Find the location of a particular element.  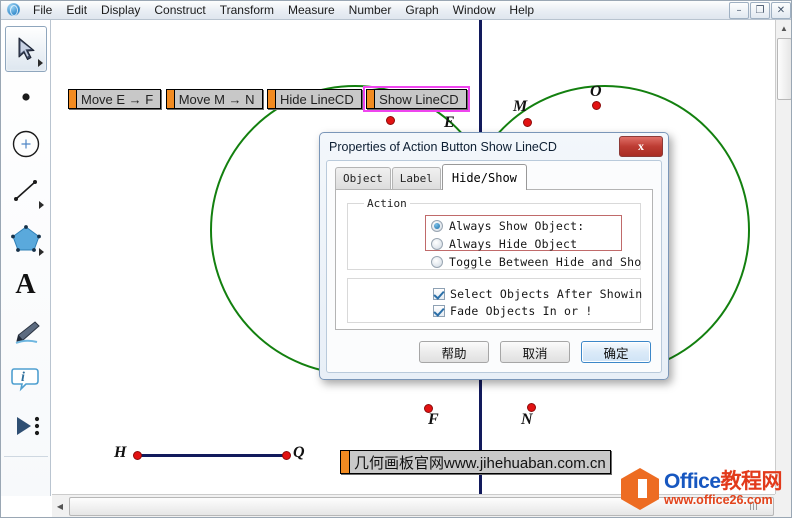

dialog-tabs: Object Label Hide/Show is located at coordinates (431, 177).